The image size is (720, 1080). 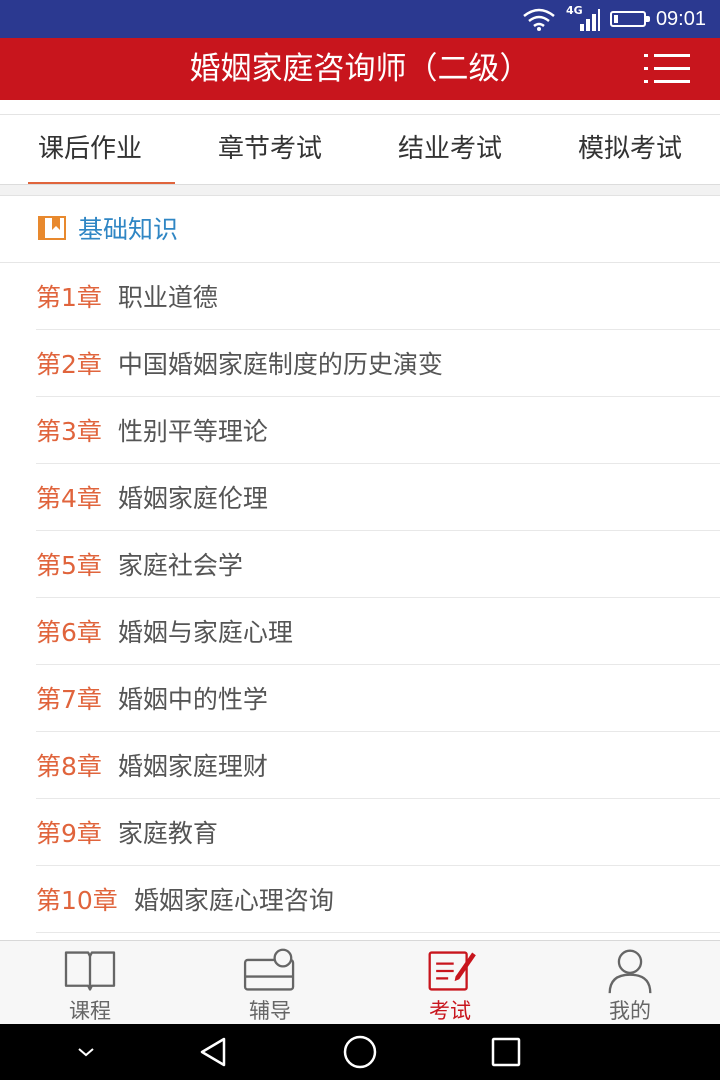 I want to click on page-title: 婚姻家庭咨询师（二级）, so click(x=360, y=69).